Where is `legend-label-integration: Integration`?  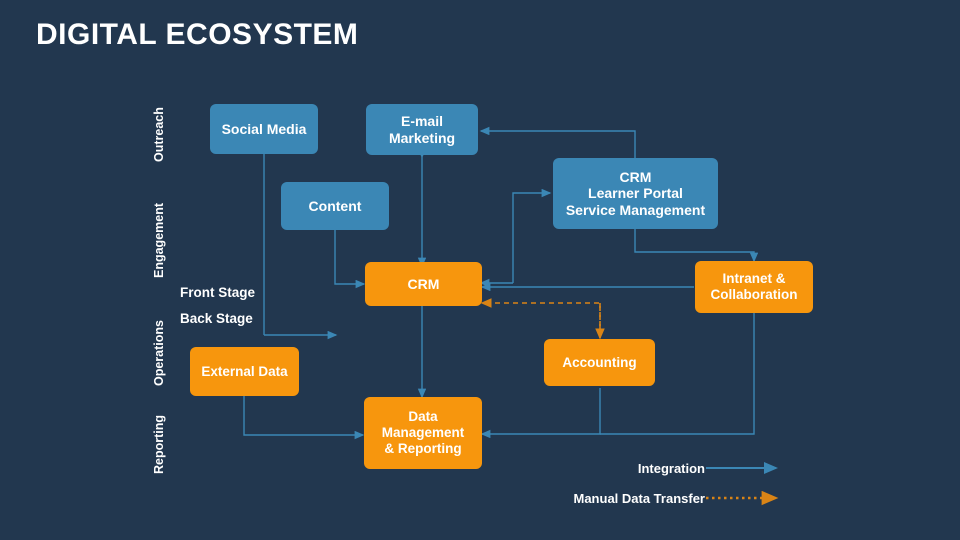 legend-label-integration: Integration is located at coordinates (671, 468).